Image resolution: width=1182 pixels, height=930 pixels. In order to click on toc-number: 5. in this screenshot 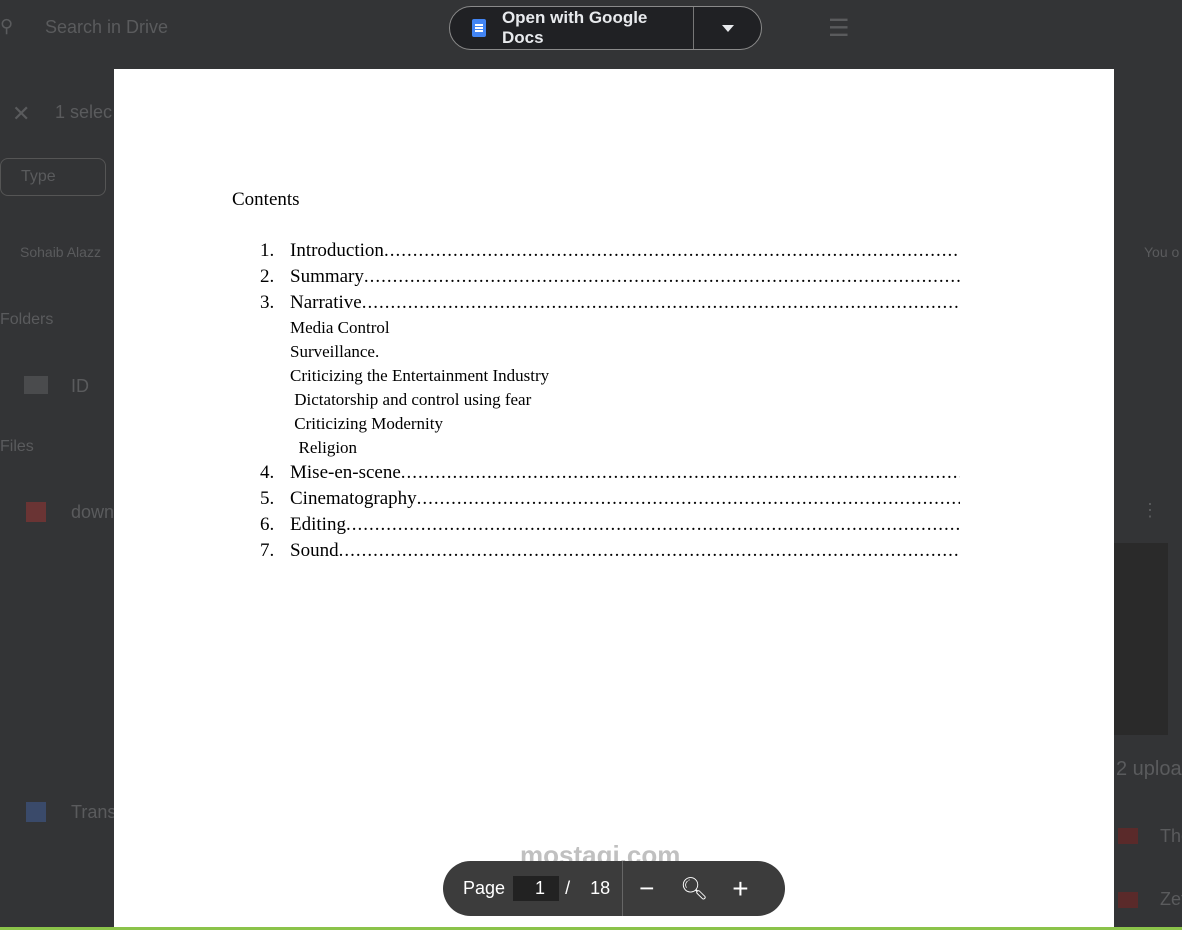, I will do `click(267, 498)`.